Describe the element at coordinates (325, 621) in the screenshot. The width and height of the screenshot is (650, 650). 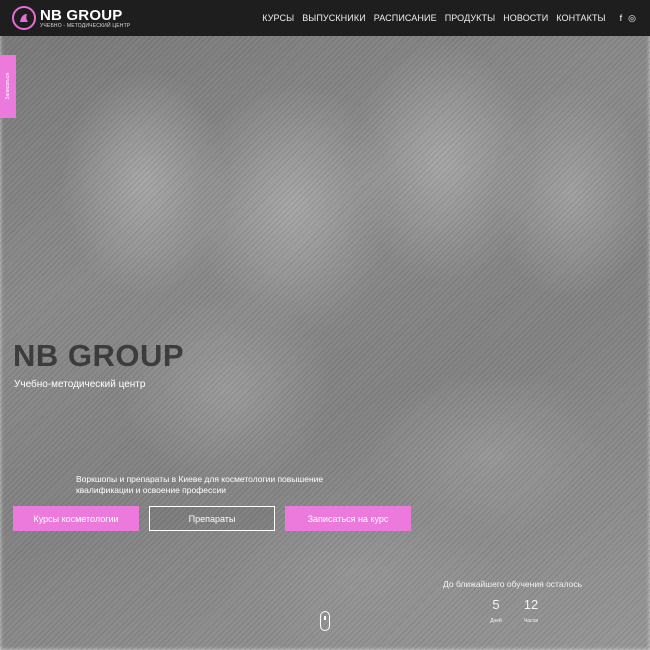
I see `scroll-down-icon` at that location.